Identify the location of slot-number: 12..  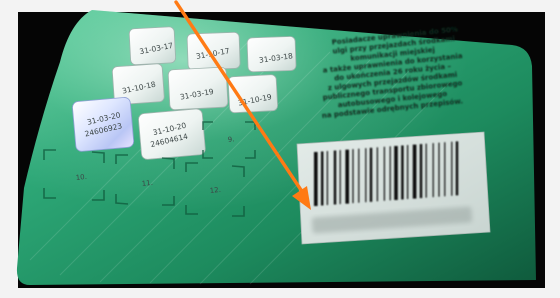
(215, 190).